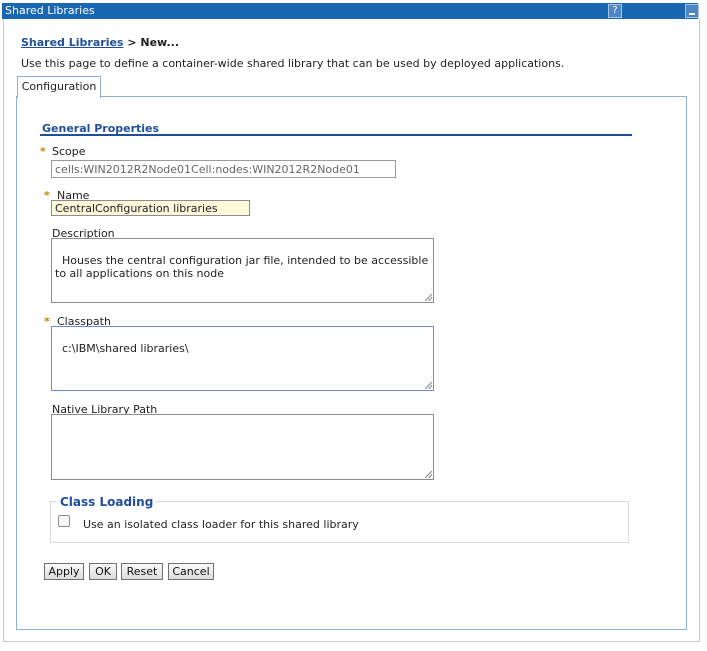  What do you see at coordinates (336, 135) in the screenshot?
I see `section-divider` at bounding box center [336, 135].